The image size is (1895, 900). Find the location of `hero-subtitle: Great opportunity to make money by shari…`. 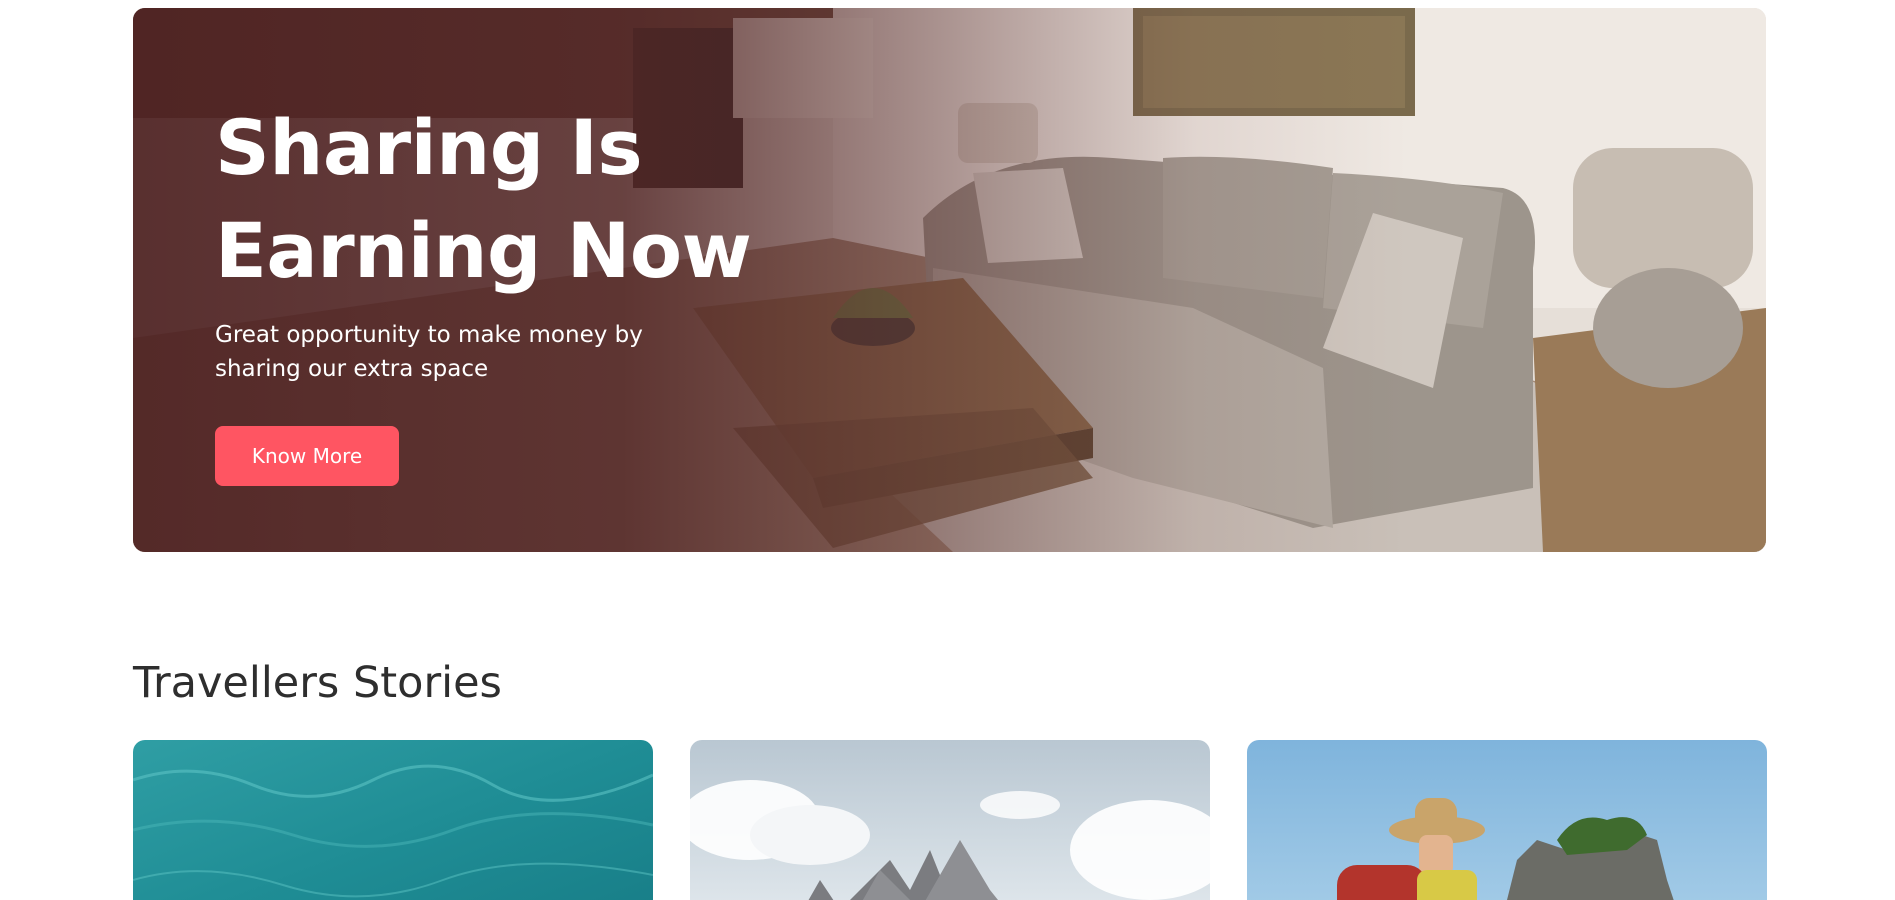

hero-subtitle: Great opportunity to make money by shari… is located at coordinates (429, 352).